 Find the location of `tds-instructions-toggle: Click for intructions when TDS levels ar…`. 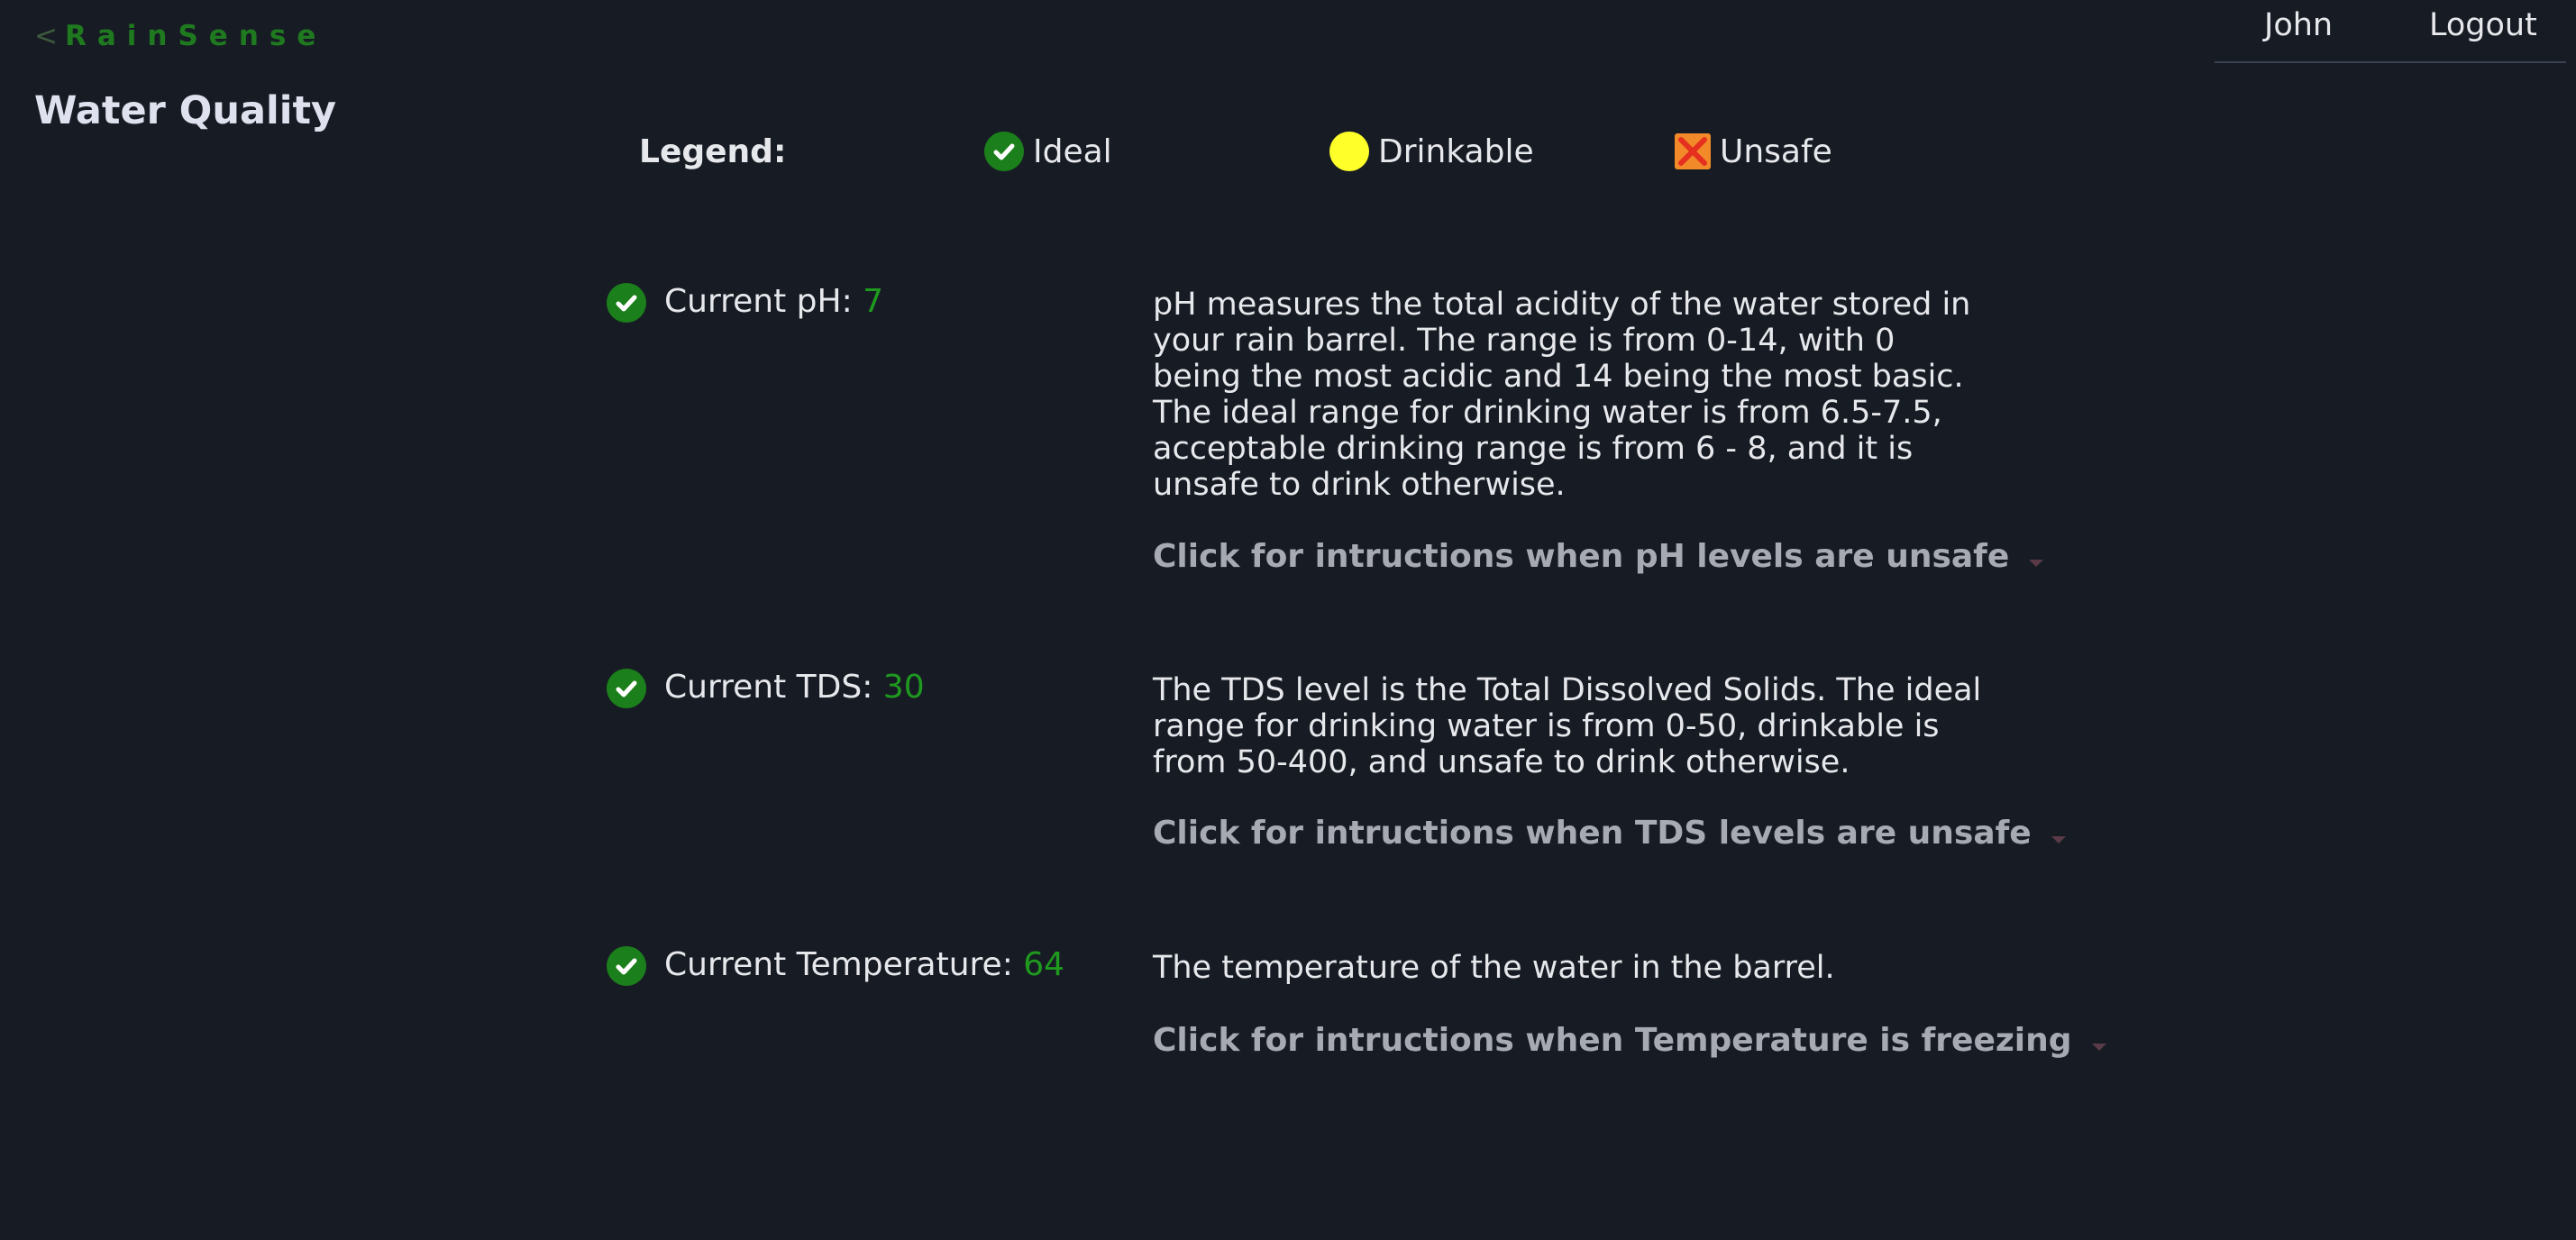

tds-instructions-toggle: Click for intructions when TDS levels ar… is located at coordinates (1609, 833).